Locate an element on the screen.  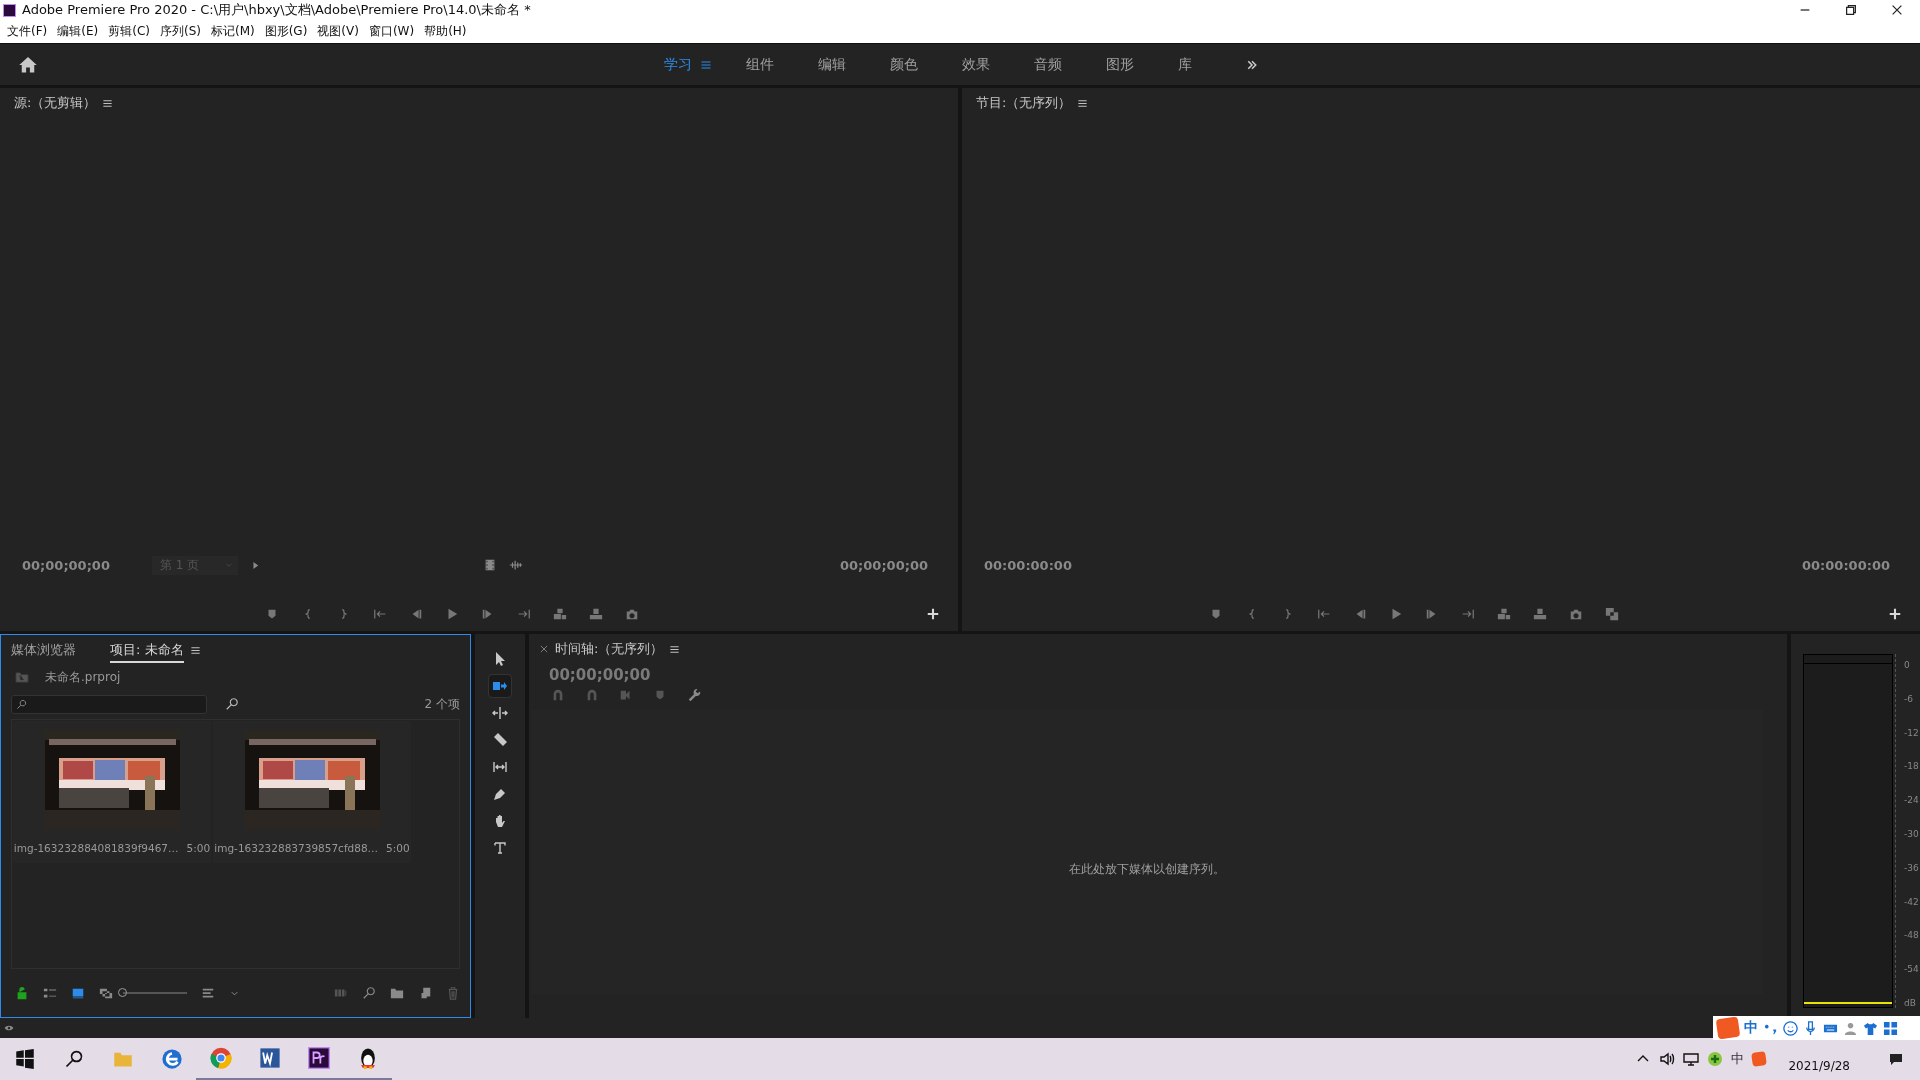
meter-scale-label: -42 is located at coordinates (1911, 901).